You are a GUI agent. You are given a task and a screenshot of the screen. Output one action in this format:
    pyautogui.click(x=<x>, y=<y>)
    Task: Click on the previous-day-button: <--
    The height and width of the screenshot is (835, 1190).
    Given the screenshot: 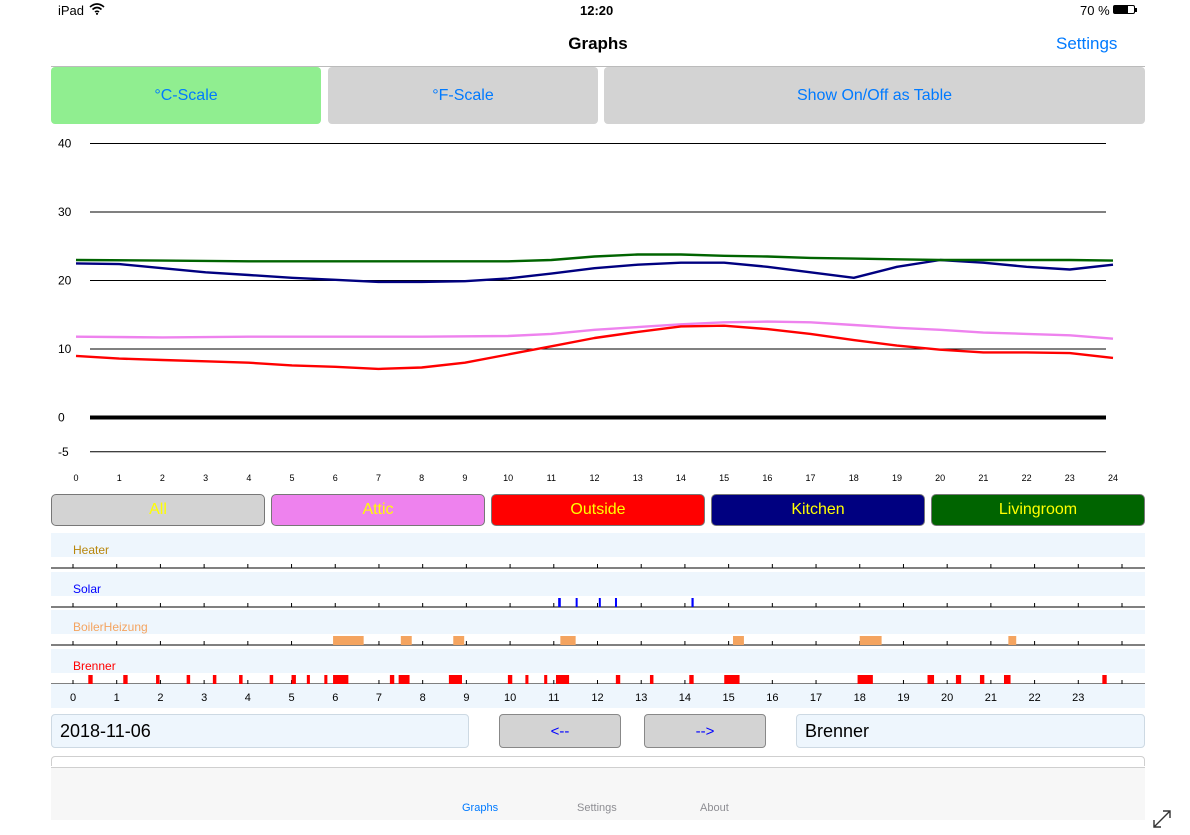 What is the action you would take?
    pyautogui.click(x=560, y=731)
    